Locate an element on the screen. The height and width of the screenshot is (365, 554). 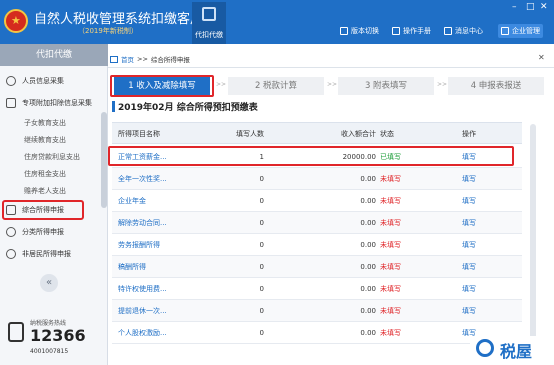
service-hotline: 纳税服务热线 12366 4001007815 is located at coordinates (57, 341).